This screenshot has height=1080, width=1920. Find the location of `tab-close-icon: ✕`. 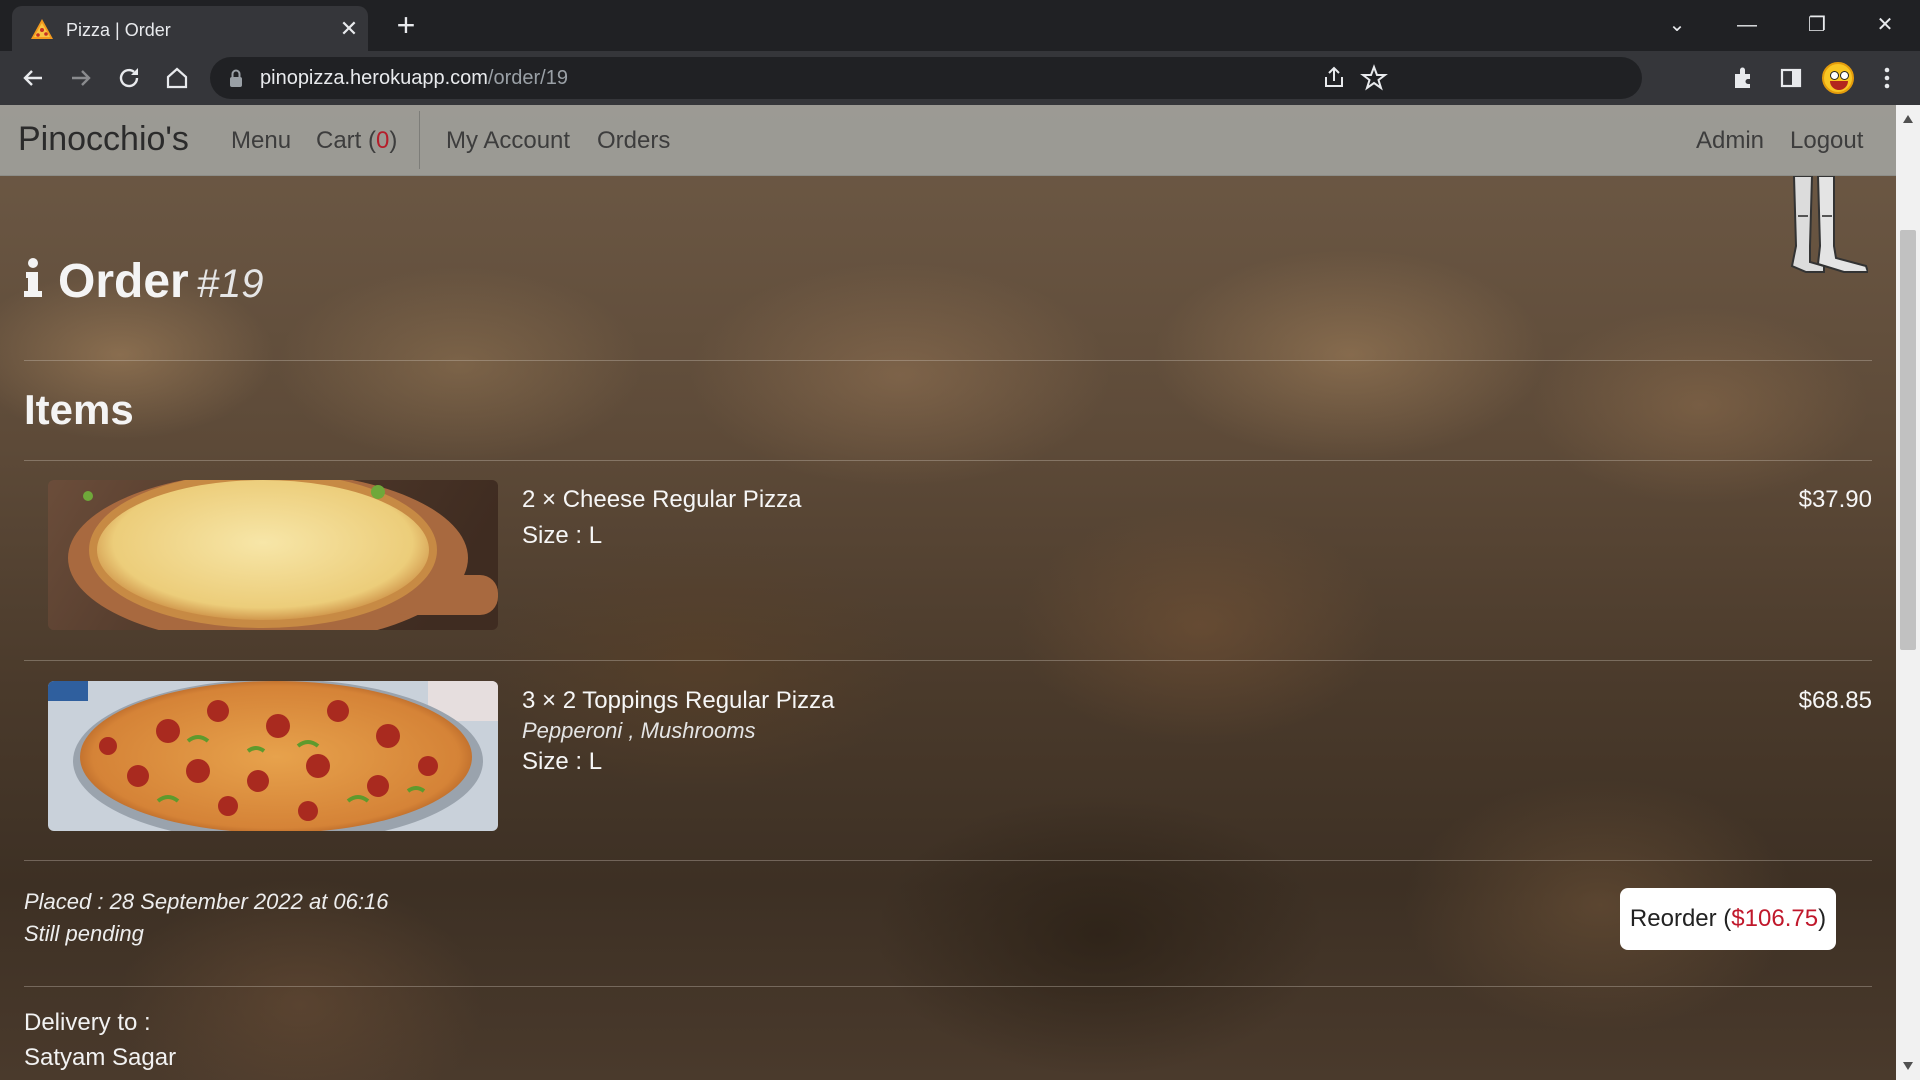

tab-close-icon: ✕ is located at coordinates (349, 29).